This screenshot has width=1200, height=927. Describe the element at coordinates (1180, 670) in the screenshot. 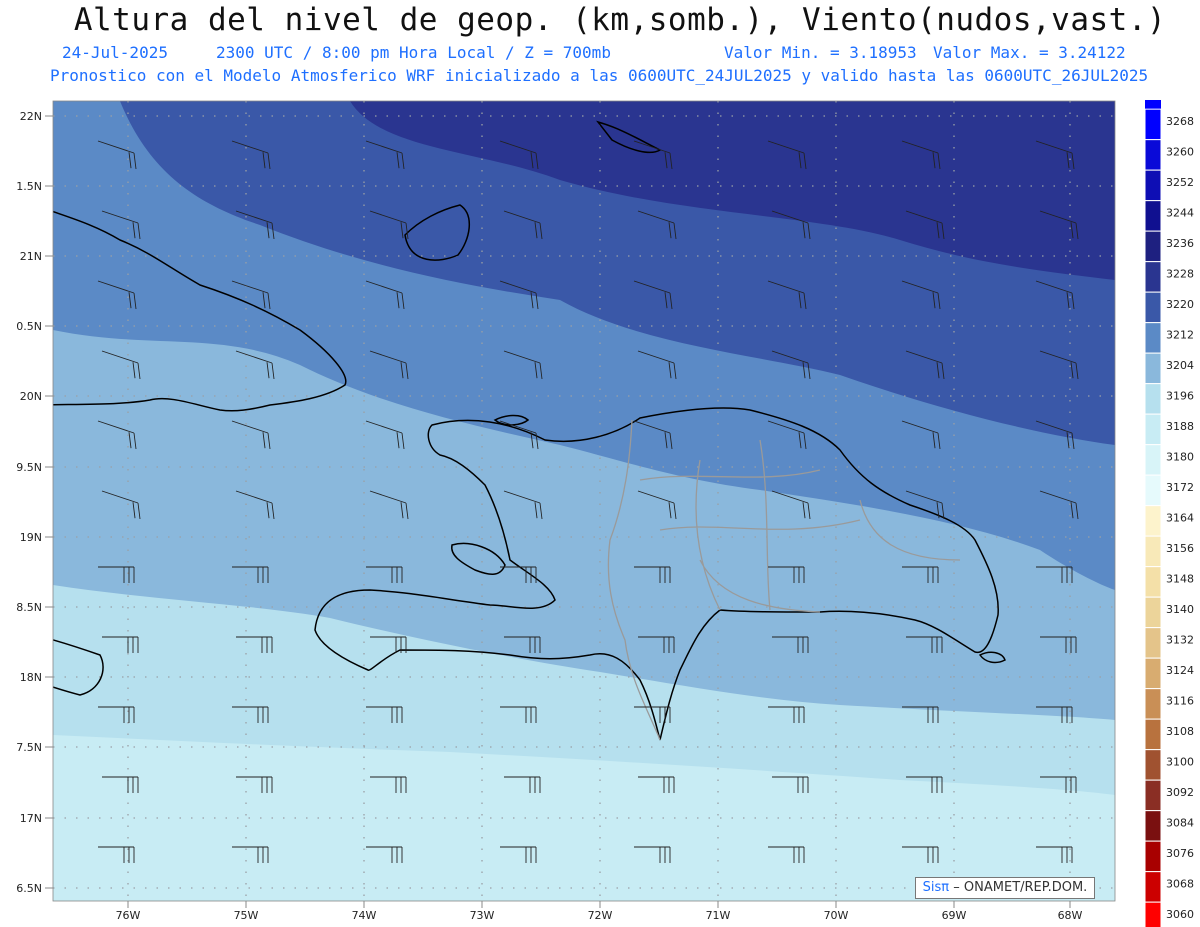

I see `colorbar-label: 3124` at that location.